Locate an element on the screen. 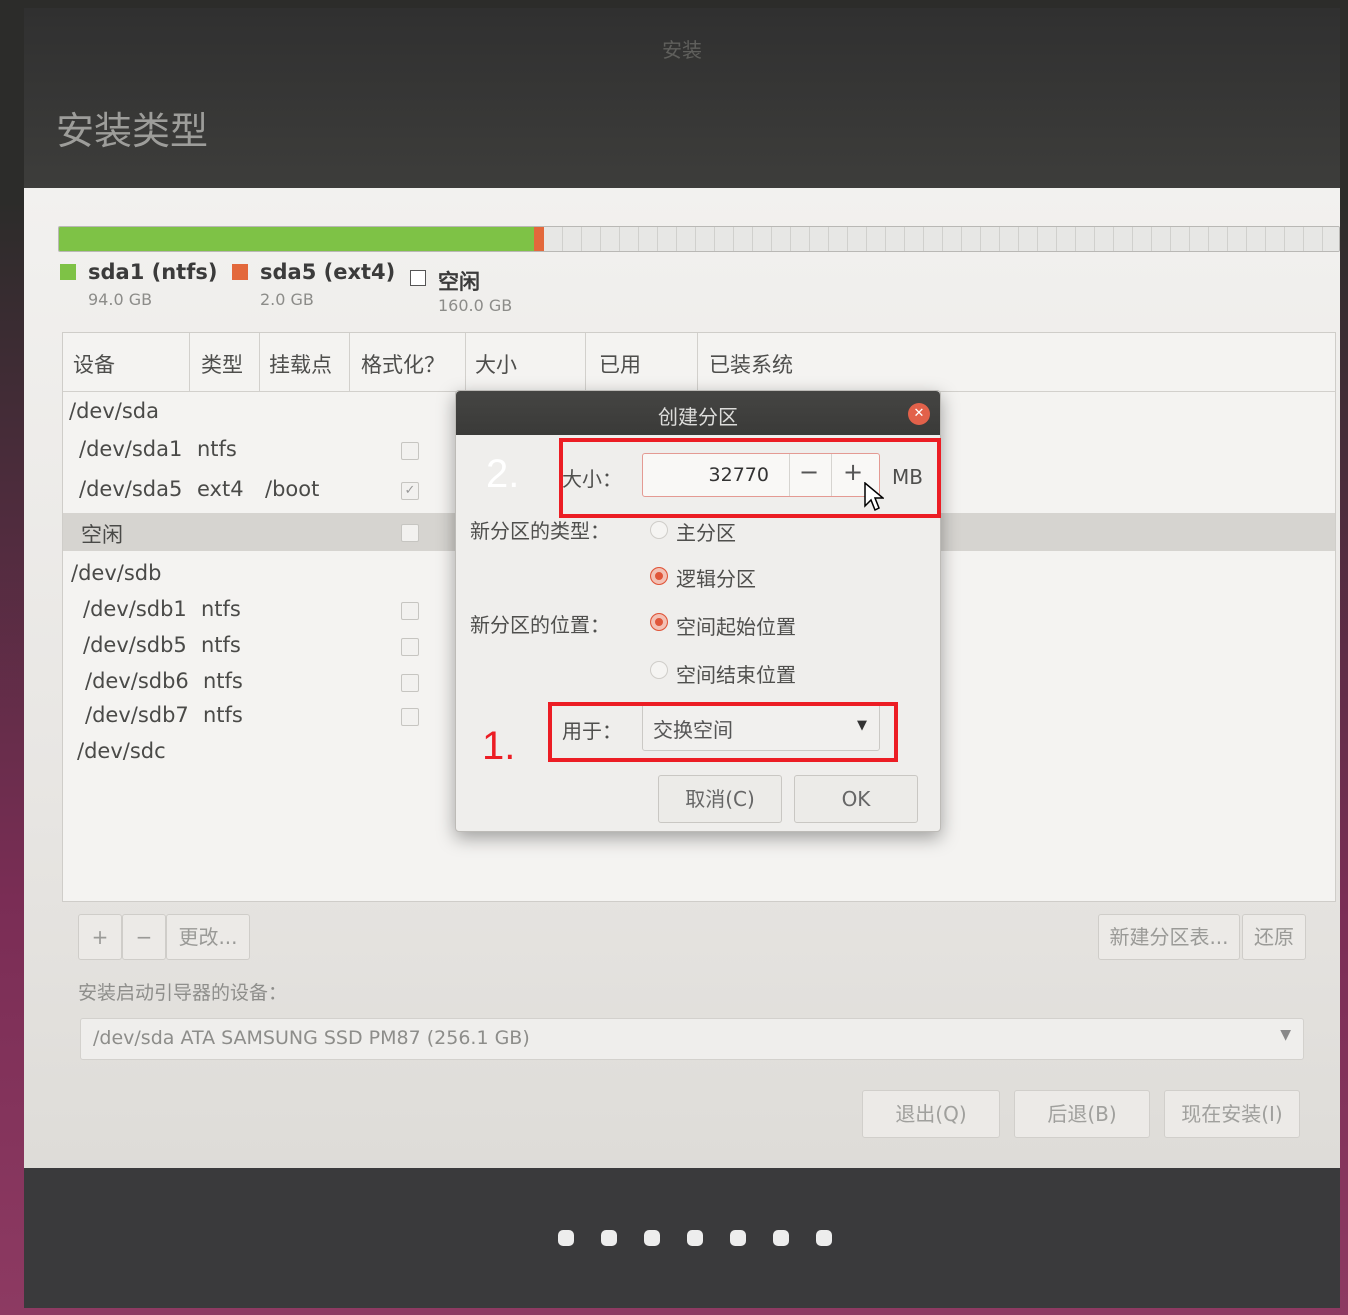 This screenshot has height=1315, width=1348. progress-dots-bar is located at coordinates (682, 1238).